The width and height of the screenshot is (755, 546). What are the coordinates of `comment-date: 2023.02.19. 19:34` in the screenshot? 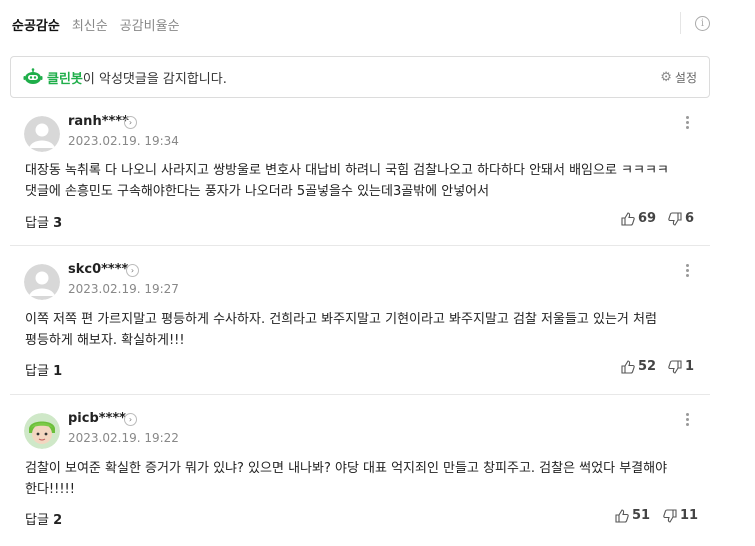 It's located at (123, 141).